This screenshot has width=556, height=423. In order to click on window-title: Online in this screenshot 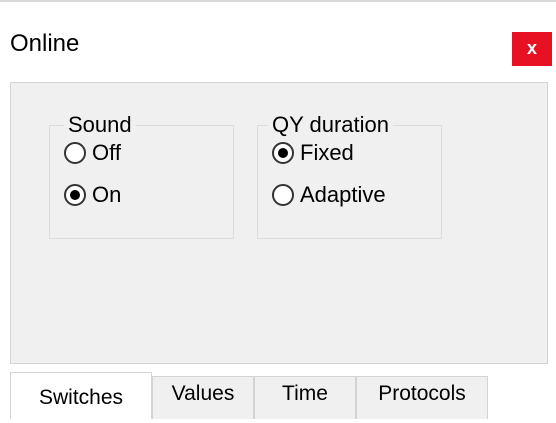, I will do `click(45, 43)`.